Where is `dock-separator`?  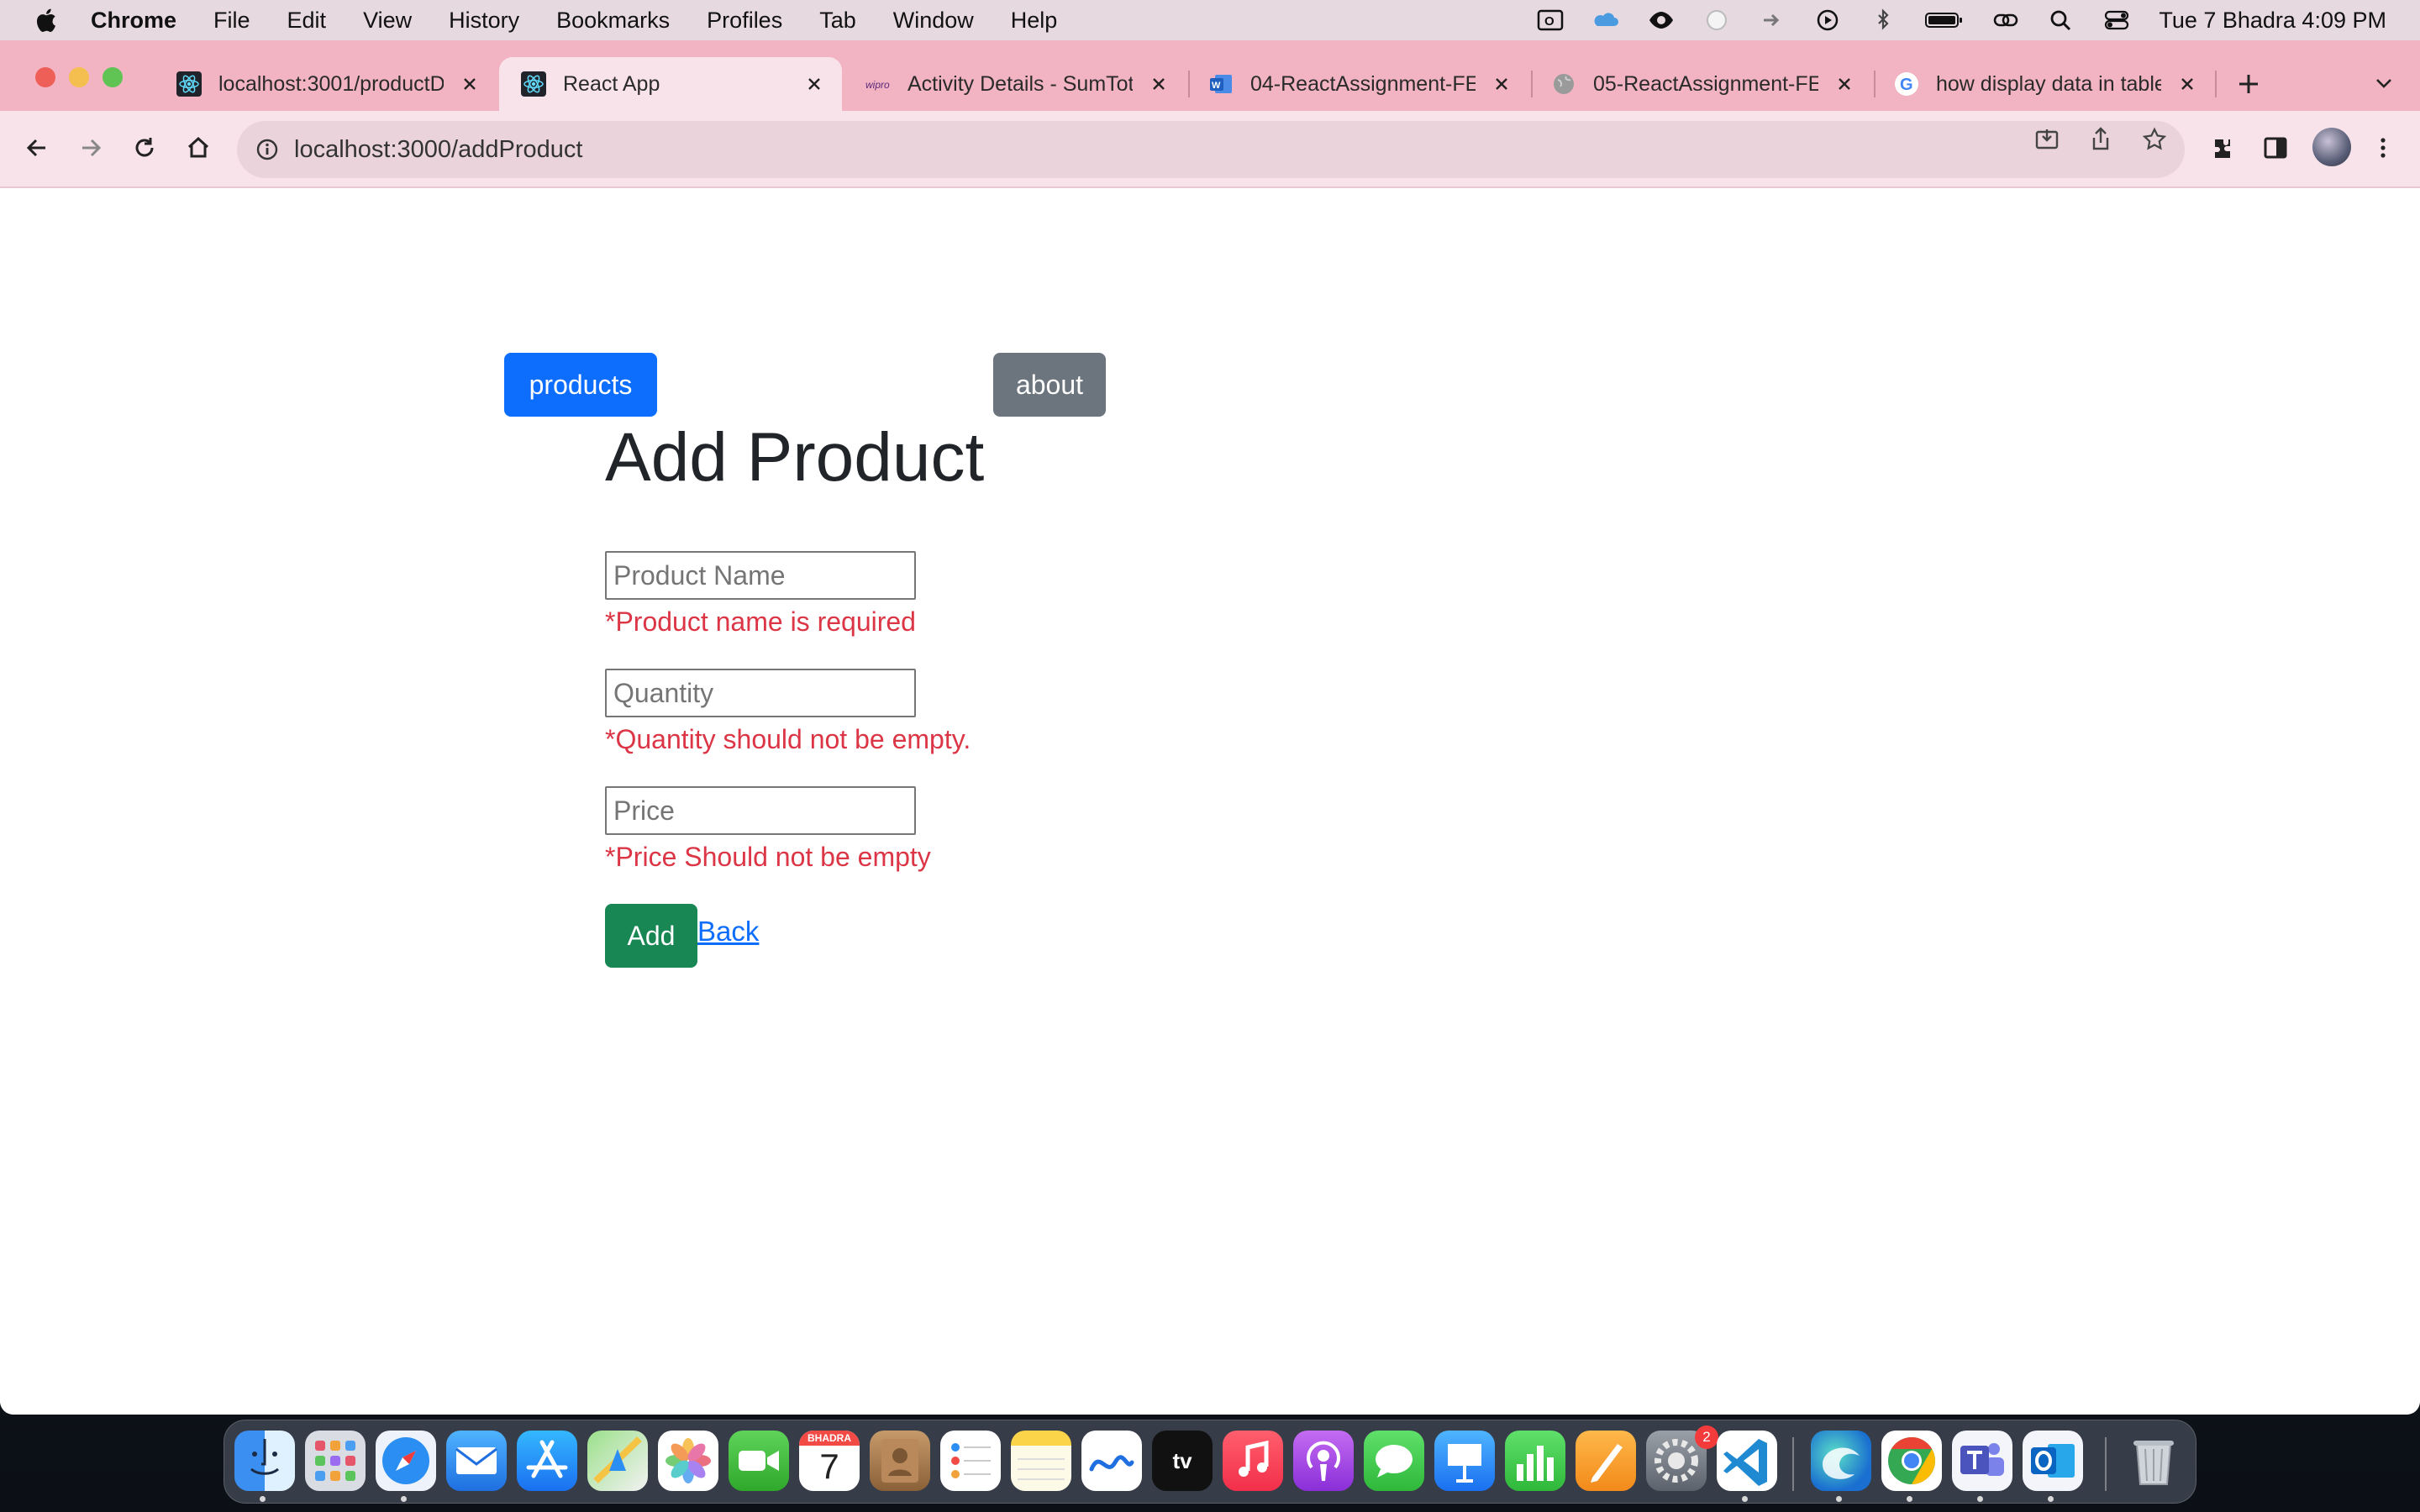
dock-separator is located at coordinates (1793, 1464).